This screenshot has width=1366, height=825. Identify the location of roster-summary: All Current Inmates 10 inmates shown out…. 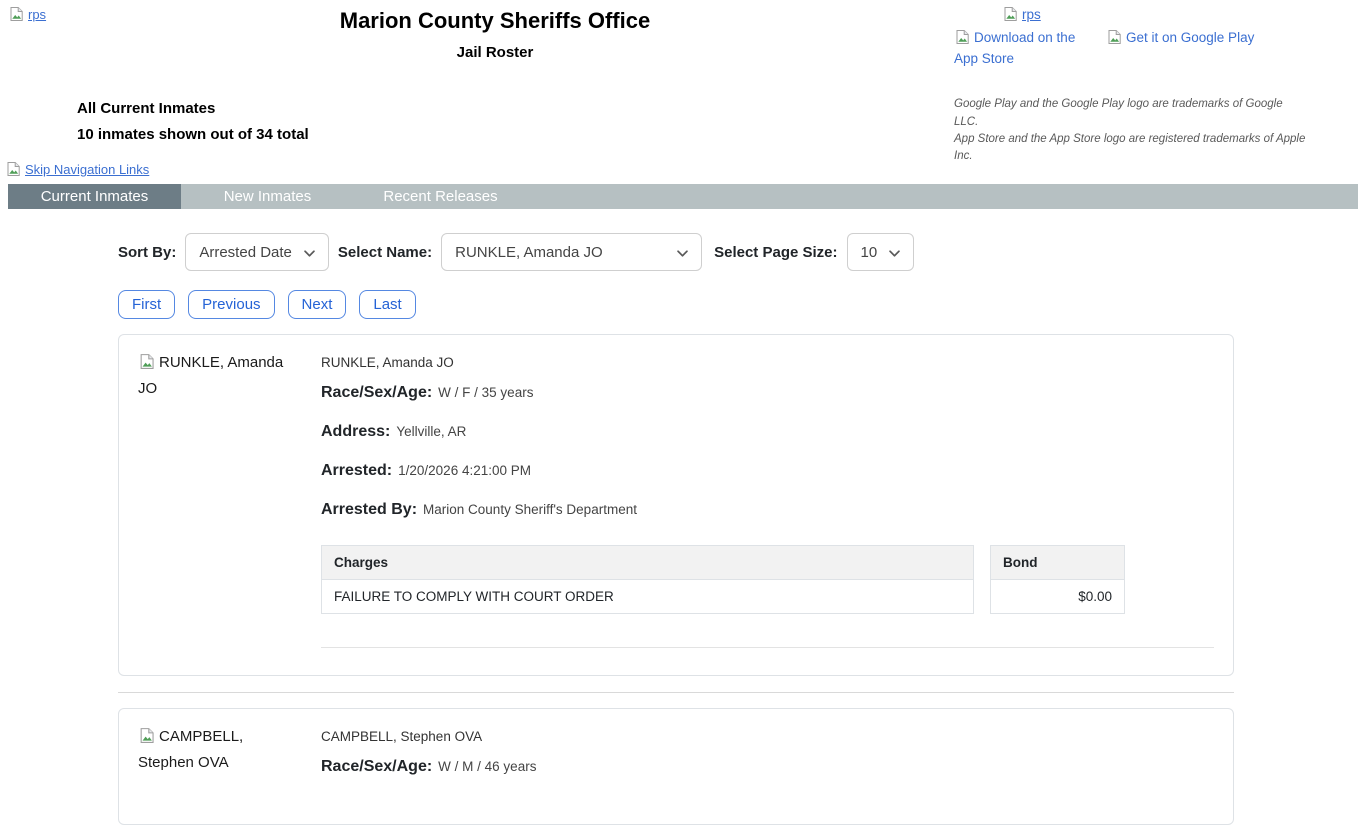
(193, 121).